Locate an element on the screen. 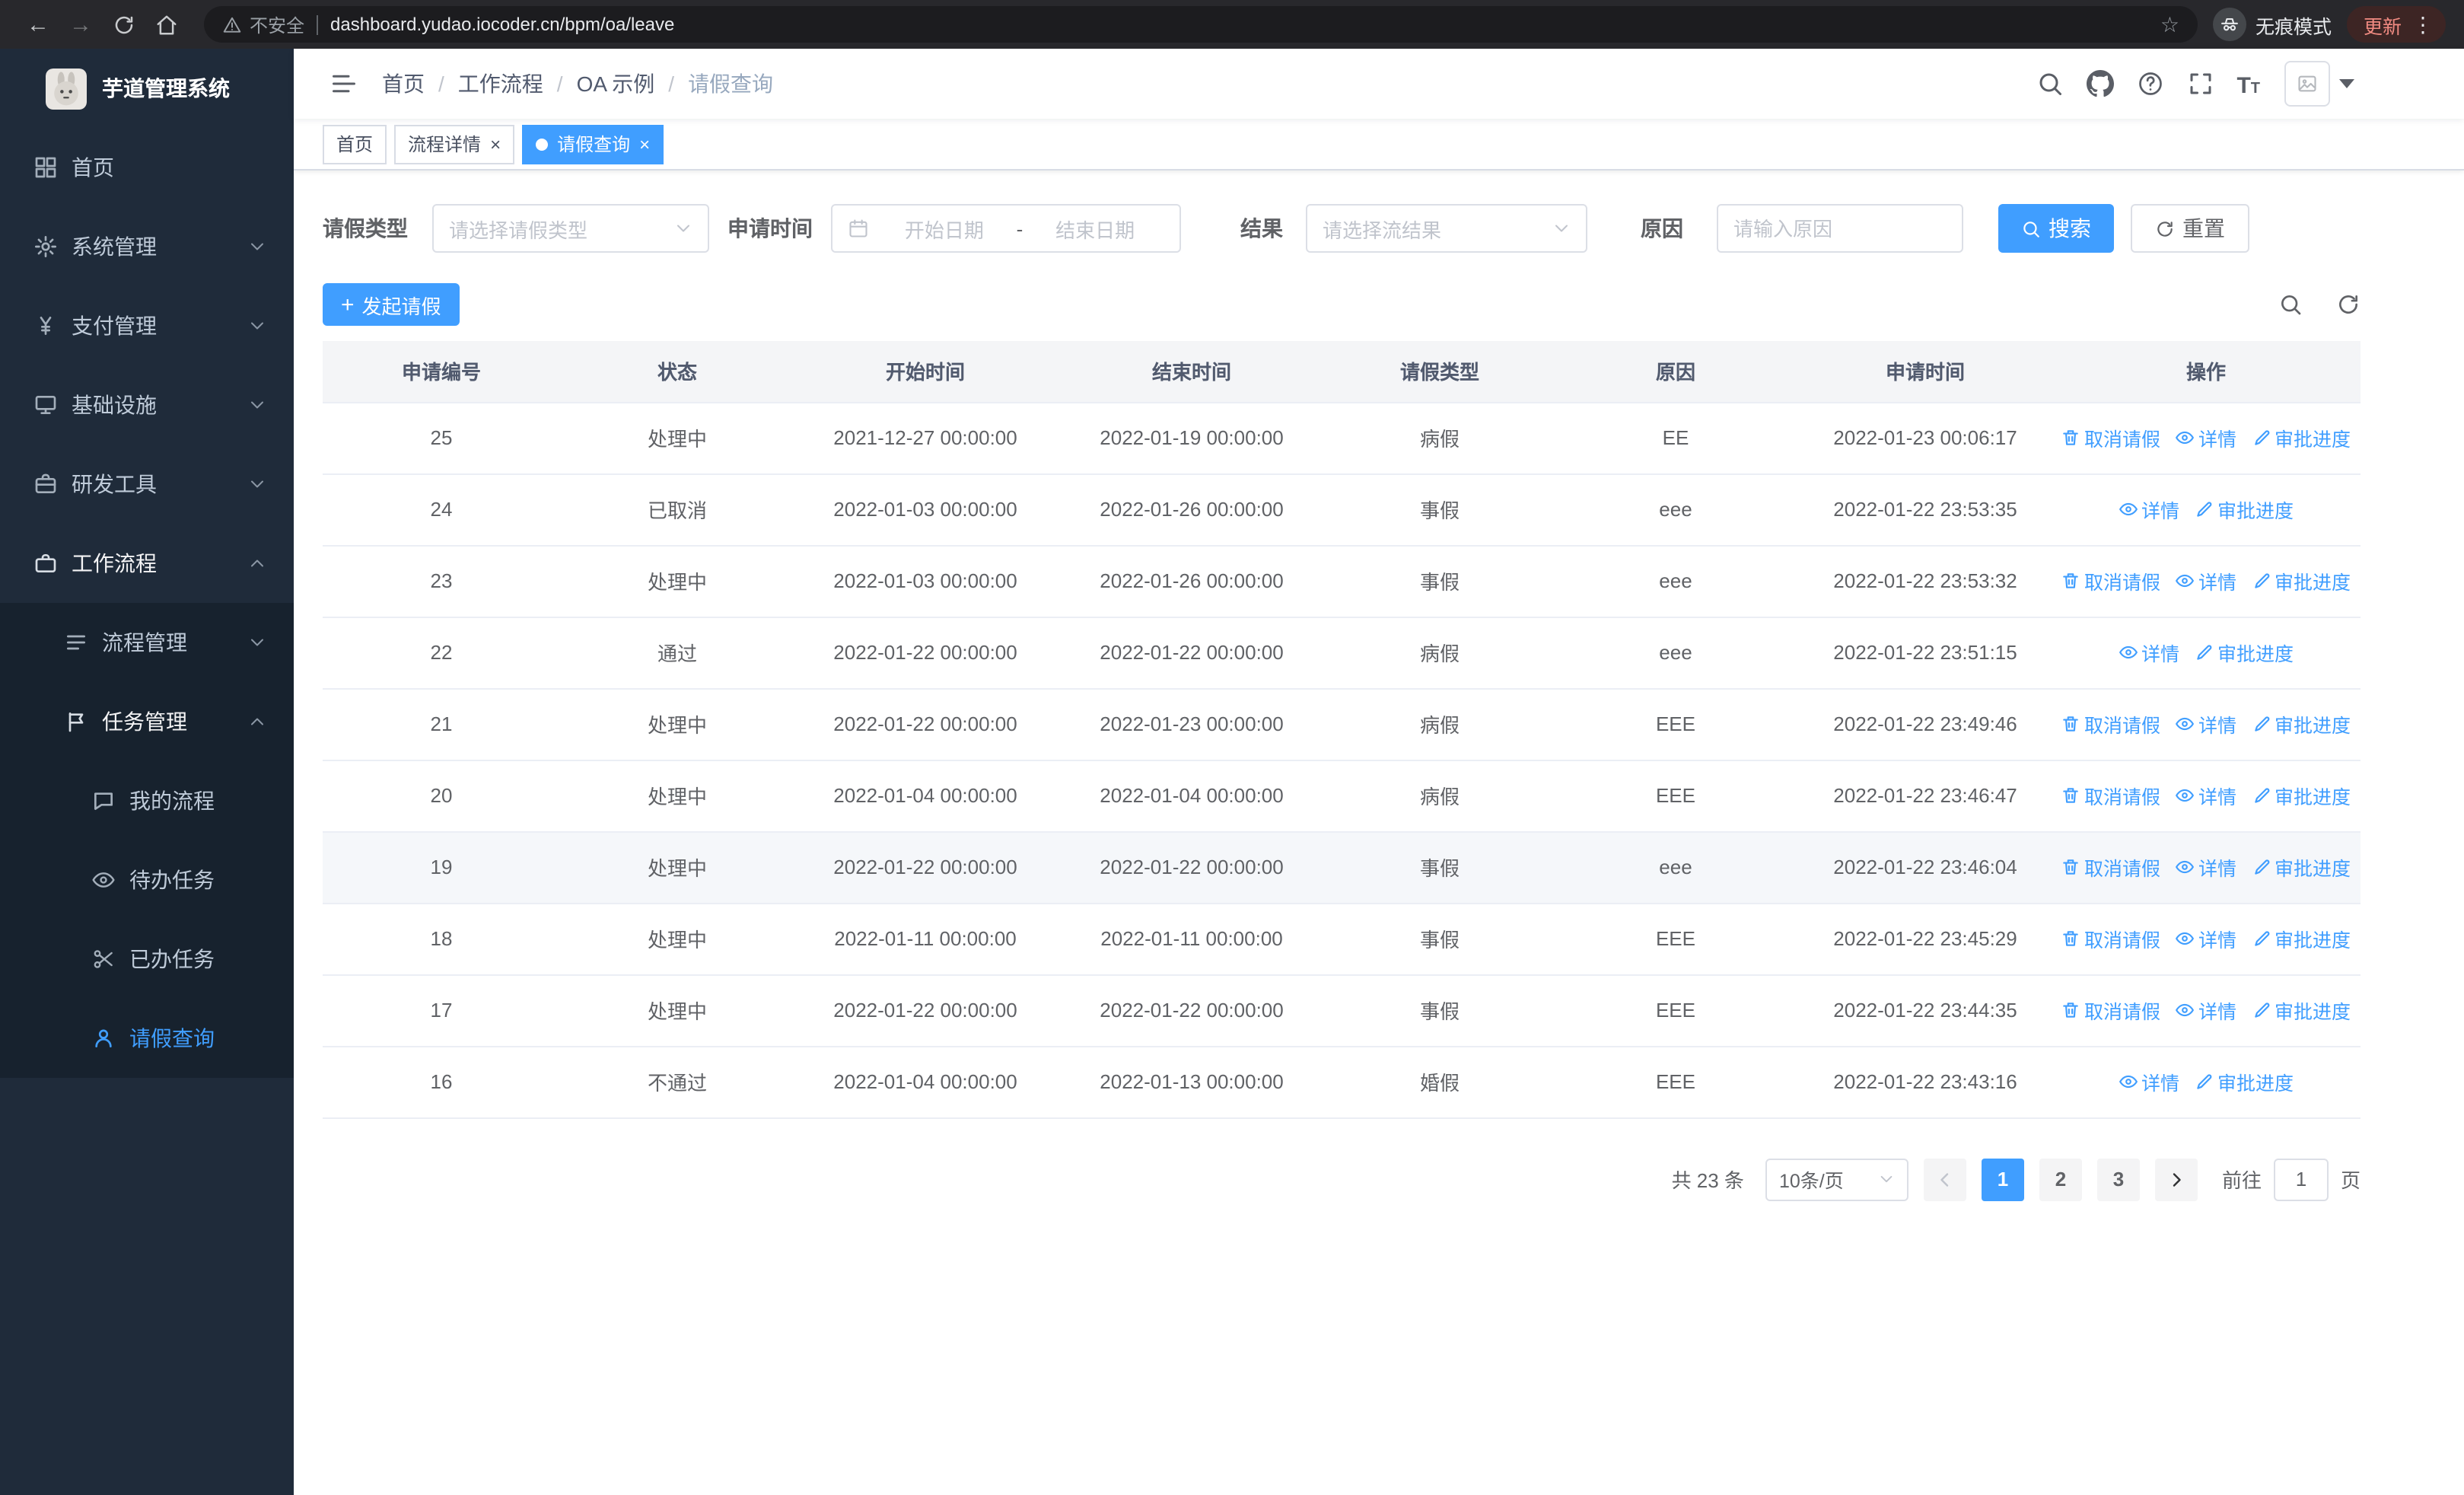 The image size is (2464, 1495). plus-icon: + is located at coordinates (348, 305).